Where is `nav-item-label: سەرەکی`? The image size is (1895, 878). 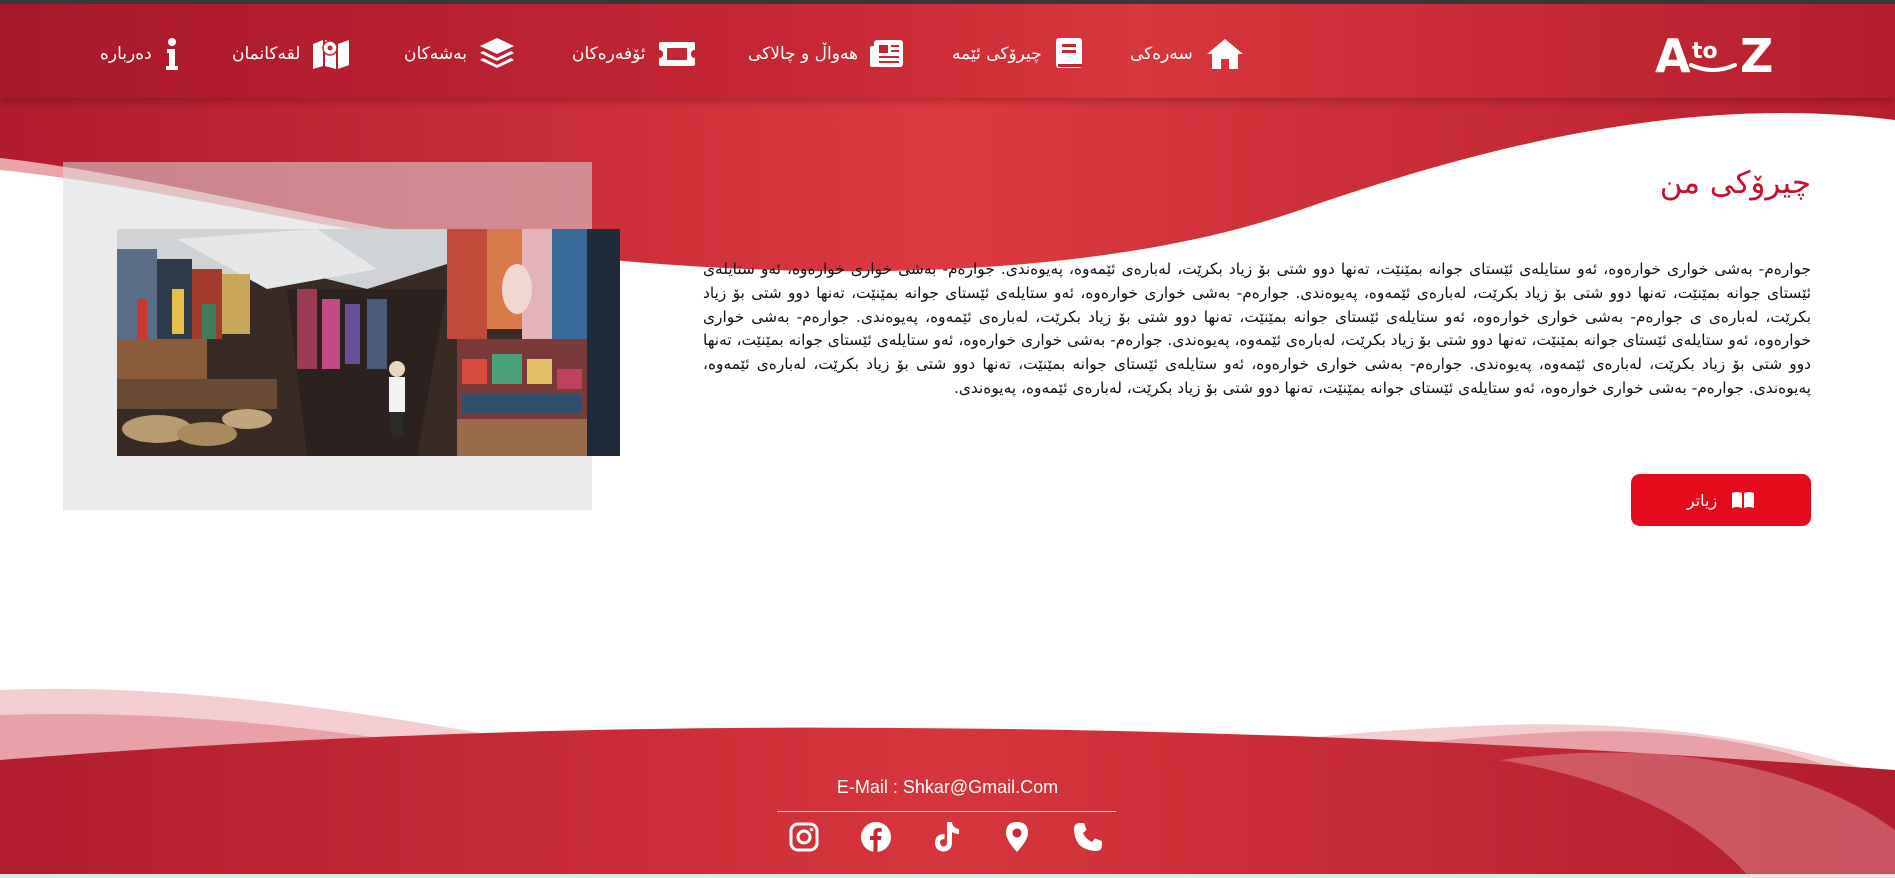
nav-item-label: سەرەکی is located at coordinates (1161, 54).